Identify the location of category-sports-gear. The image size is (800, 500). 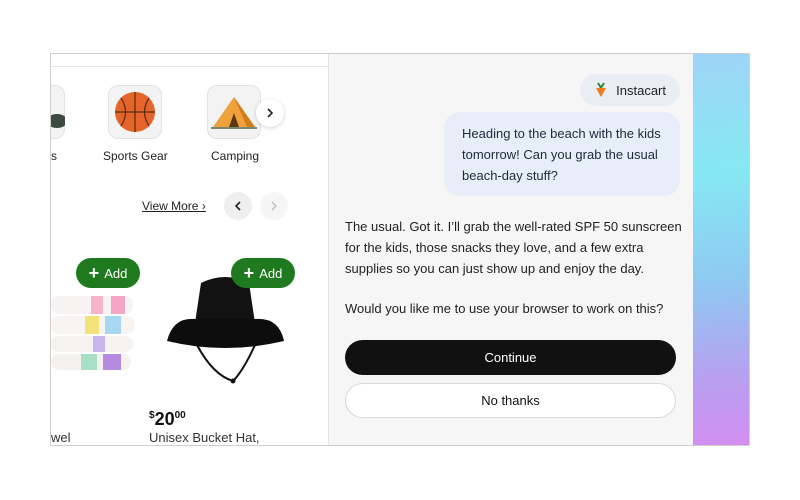
(135, 112).